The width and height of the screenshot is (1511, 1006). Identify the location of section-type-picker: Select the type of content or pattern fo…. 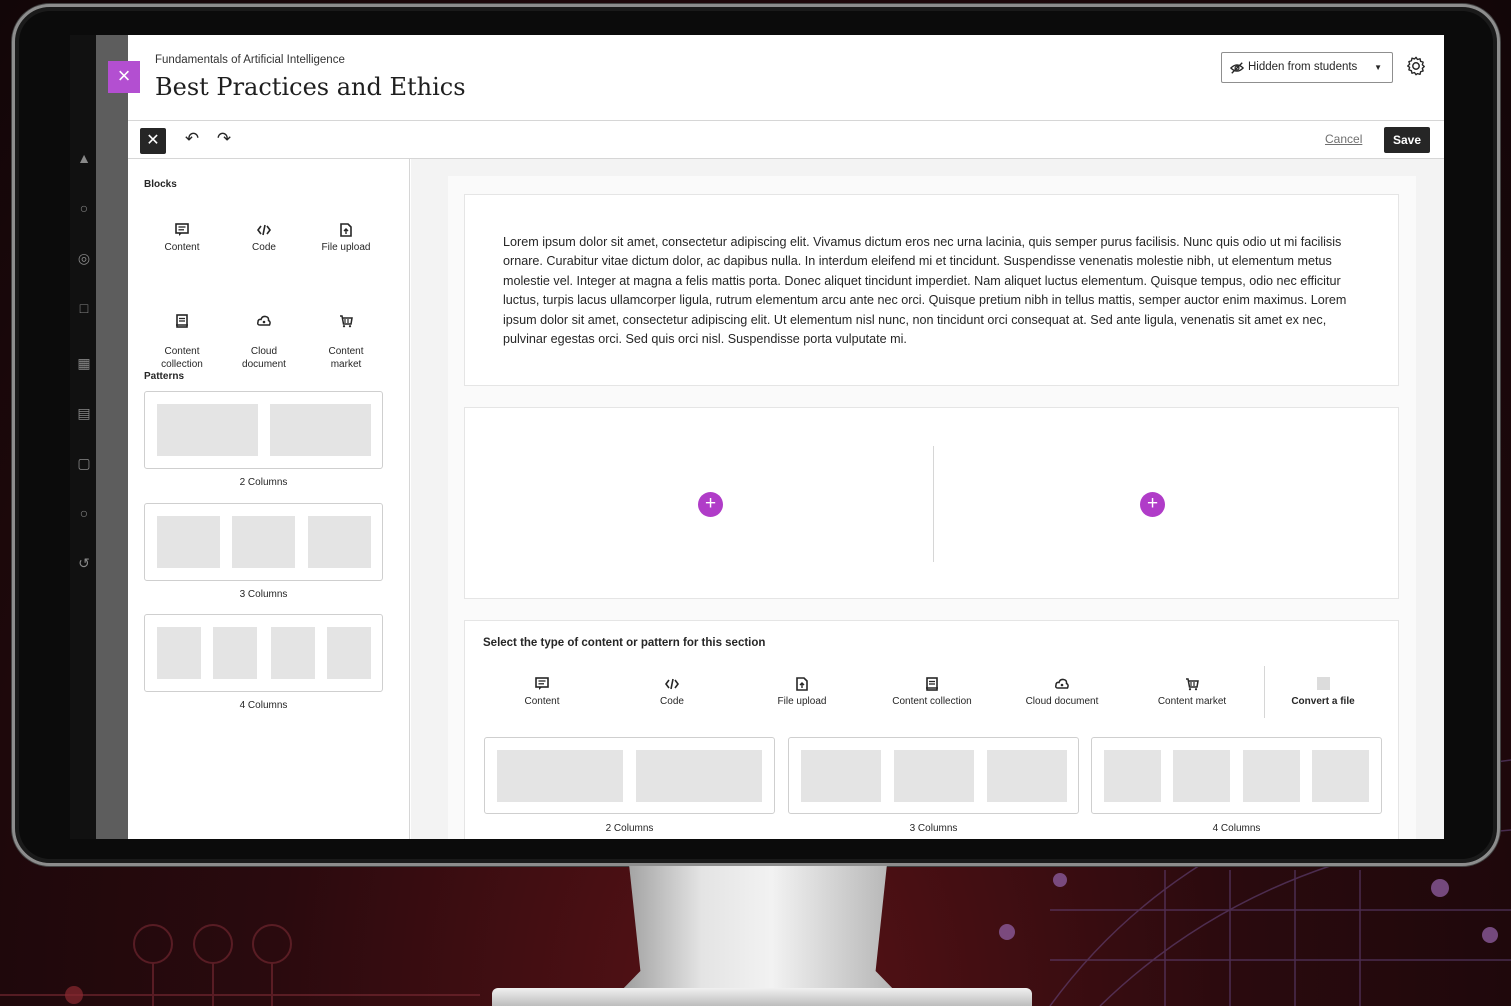
(931, 729).